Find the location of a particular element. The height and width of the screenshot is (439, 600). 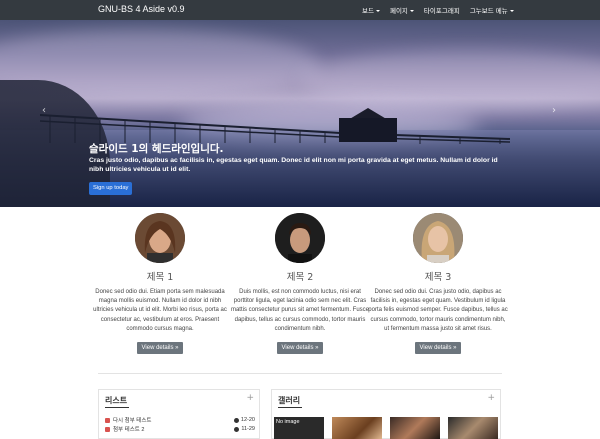

list-item-date: 11-29 is located at coordinates (244, 429).